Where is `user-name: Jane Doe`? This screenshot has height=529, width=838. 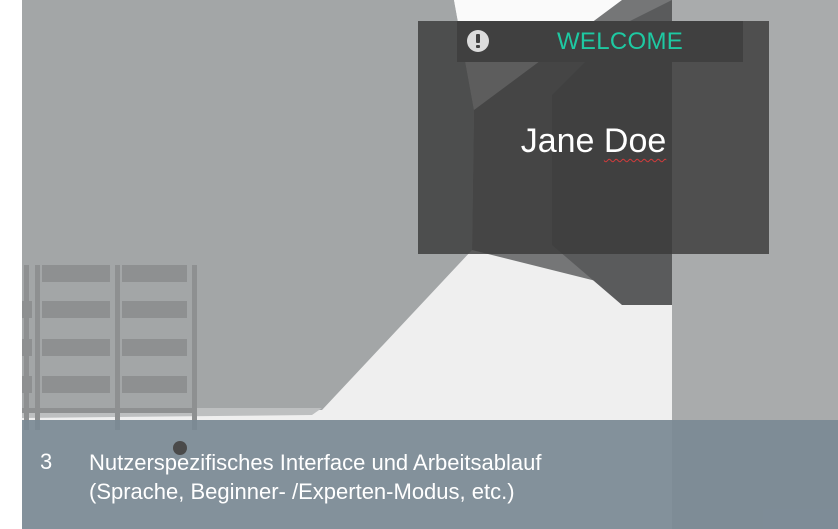
user-name: Jane Doe is located at coordinates (593, 141).